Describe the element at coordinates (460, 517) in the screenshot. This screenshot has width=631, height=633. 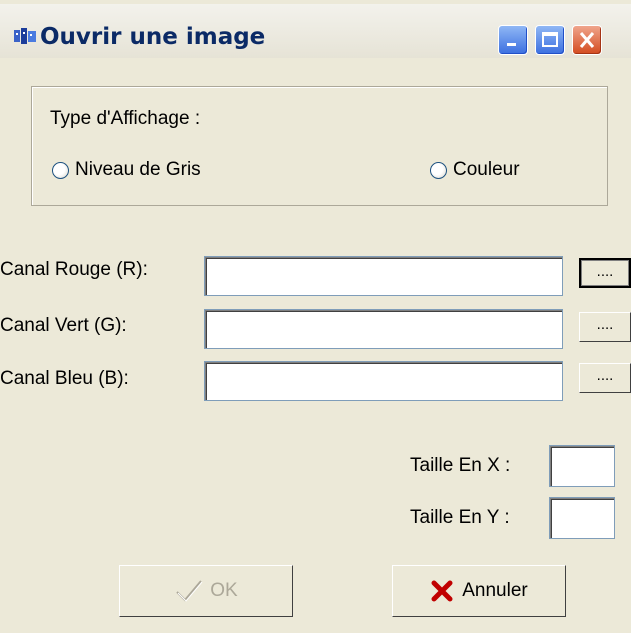
I see `taille-y-label: Taille En Y :` at that location.